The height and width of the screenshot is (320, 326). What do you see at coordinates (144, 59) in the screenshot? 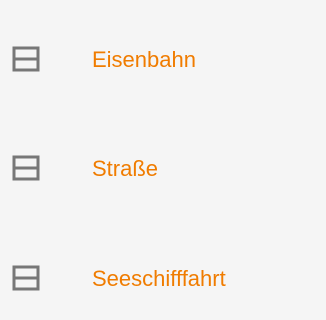
I see `transport-item-label: Eisenbahn` at bounding box center [144, 59].